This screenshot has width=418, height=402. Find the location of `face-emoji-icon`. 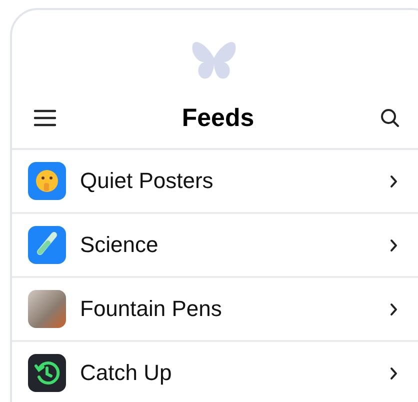

face-emoji-icon is located at coordinates (47, 181).